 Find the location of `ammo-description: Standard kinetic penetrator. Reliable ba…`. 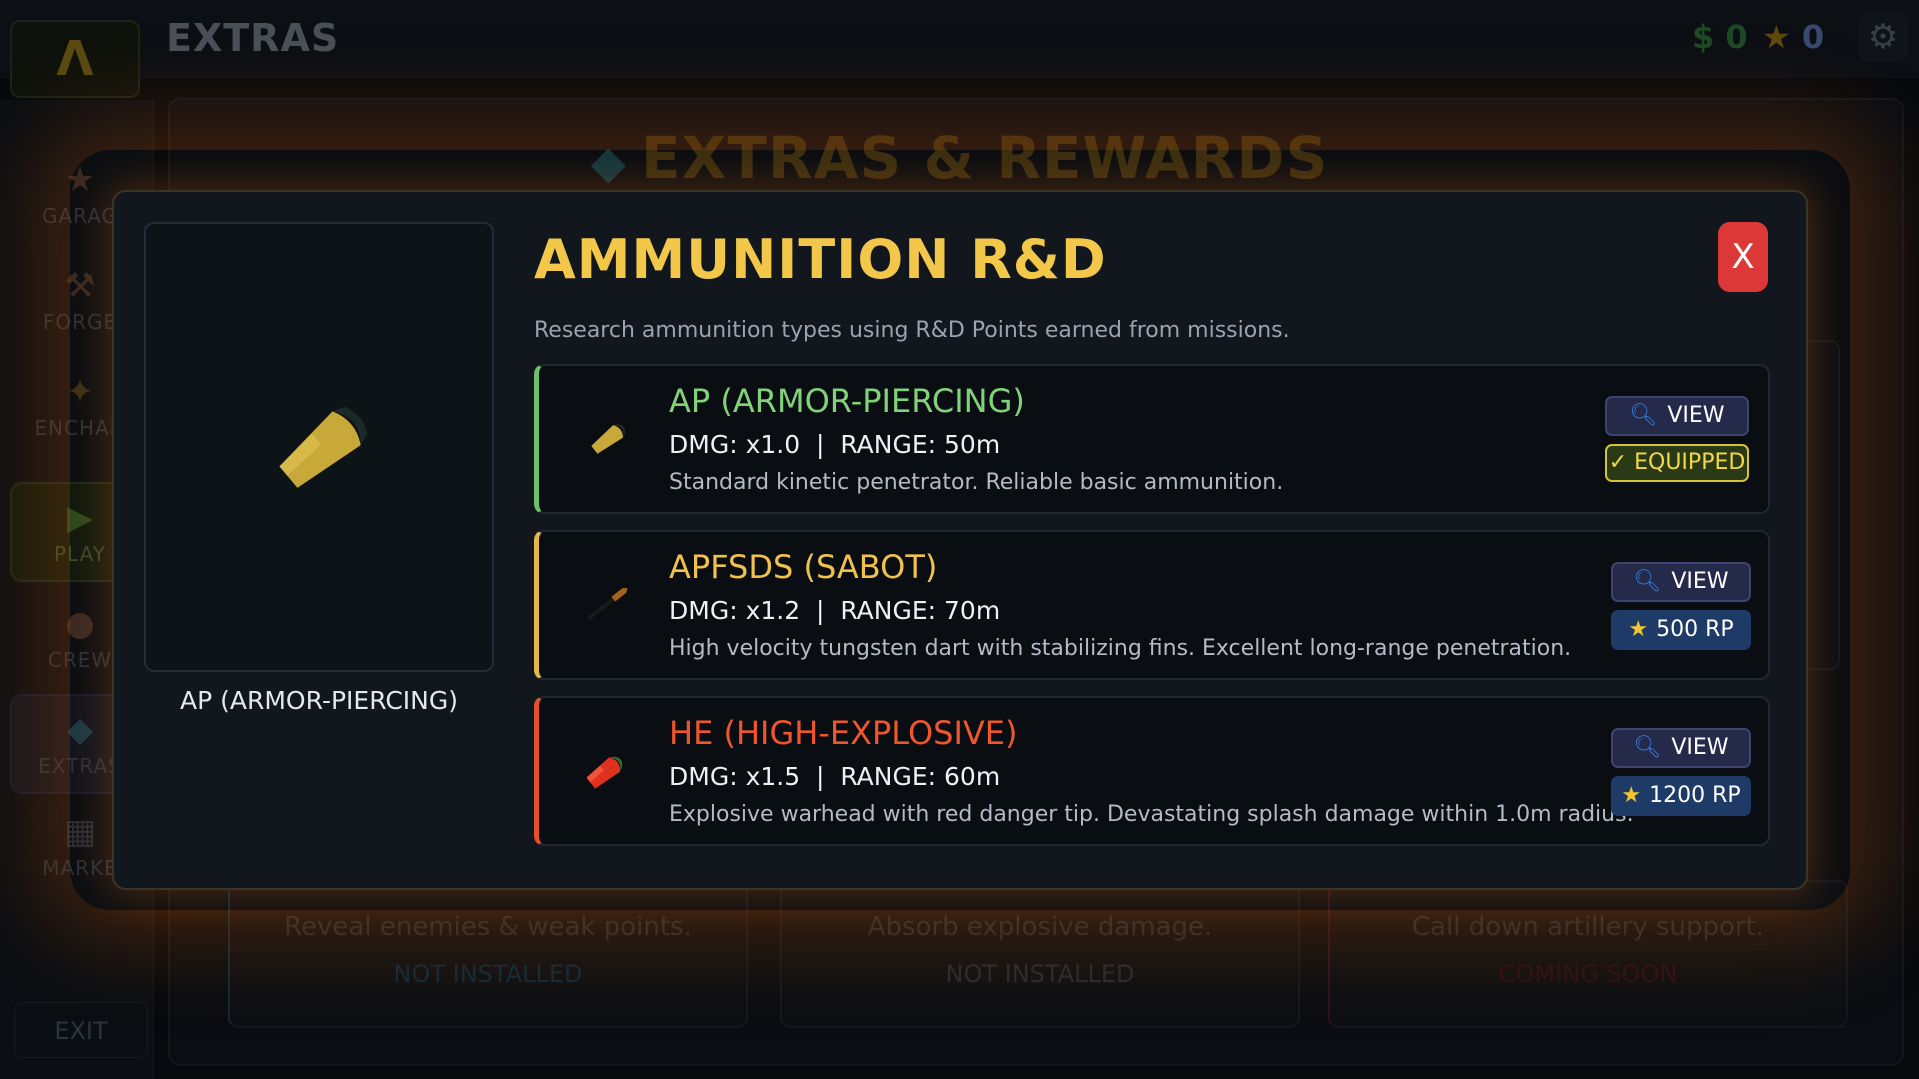

ammo-description: Standard kinetic penetrator. Reliable ba… is located at coordinates (976, 482).